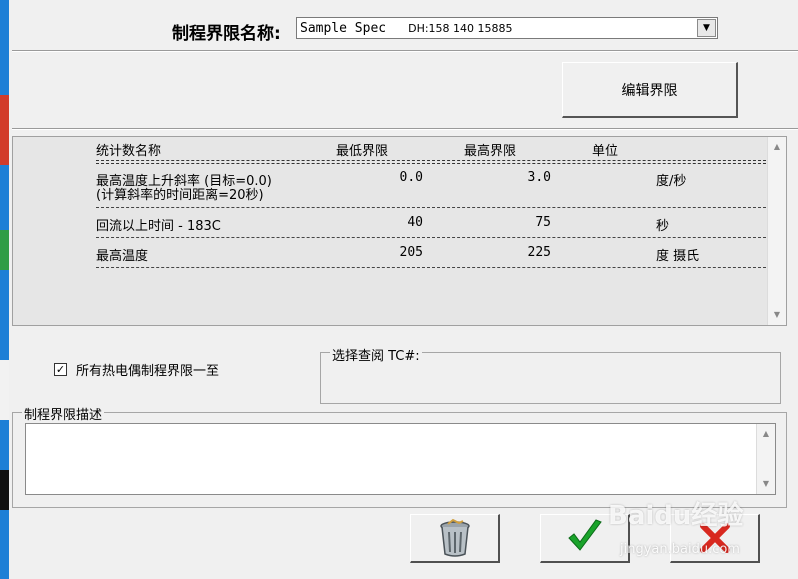 Image resolution: width=798 pixels, height=579 pixels. What do you see at coordinates (63, 413) in the screenshot?
I see `description-label: 制程界限描述` at bounding box center [63, 413].